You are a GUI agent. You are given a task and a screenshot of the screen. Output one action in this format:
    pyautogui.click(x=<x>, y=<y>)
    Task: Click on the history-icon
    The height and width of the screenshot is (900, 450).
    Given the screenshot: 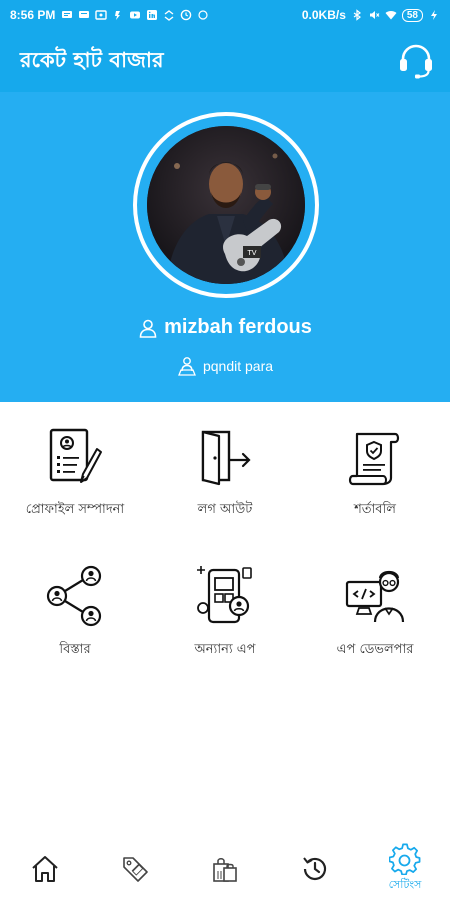 What is the action you would take?
    pyautogui.click(x=315, y=869)
    